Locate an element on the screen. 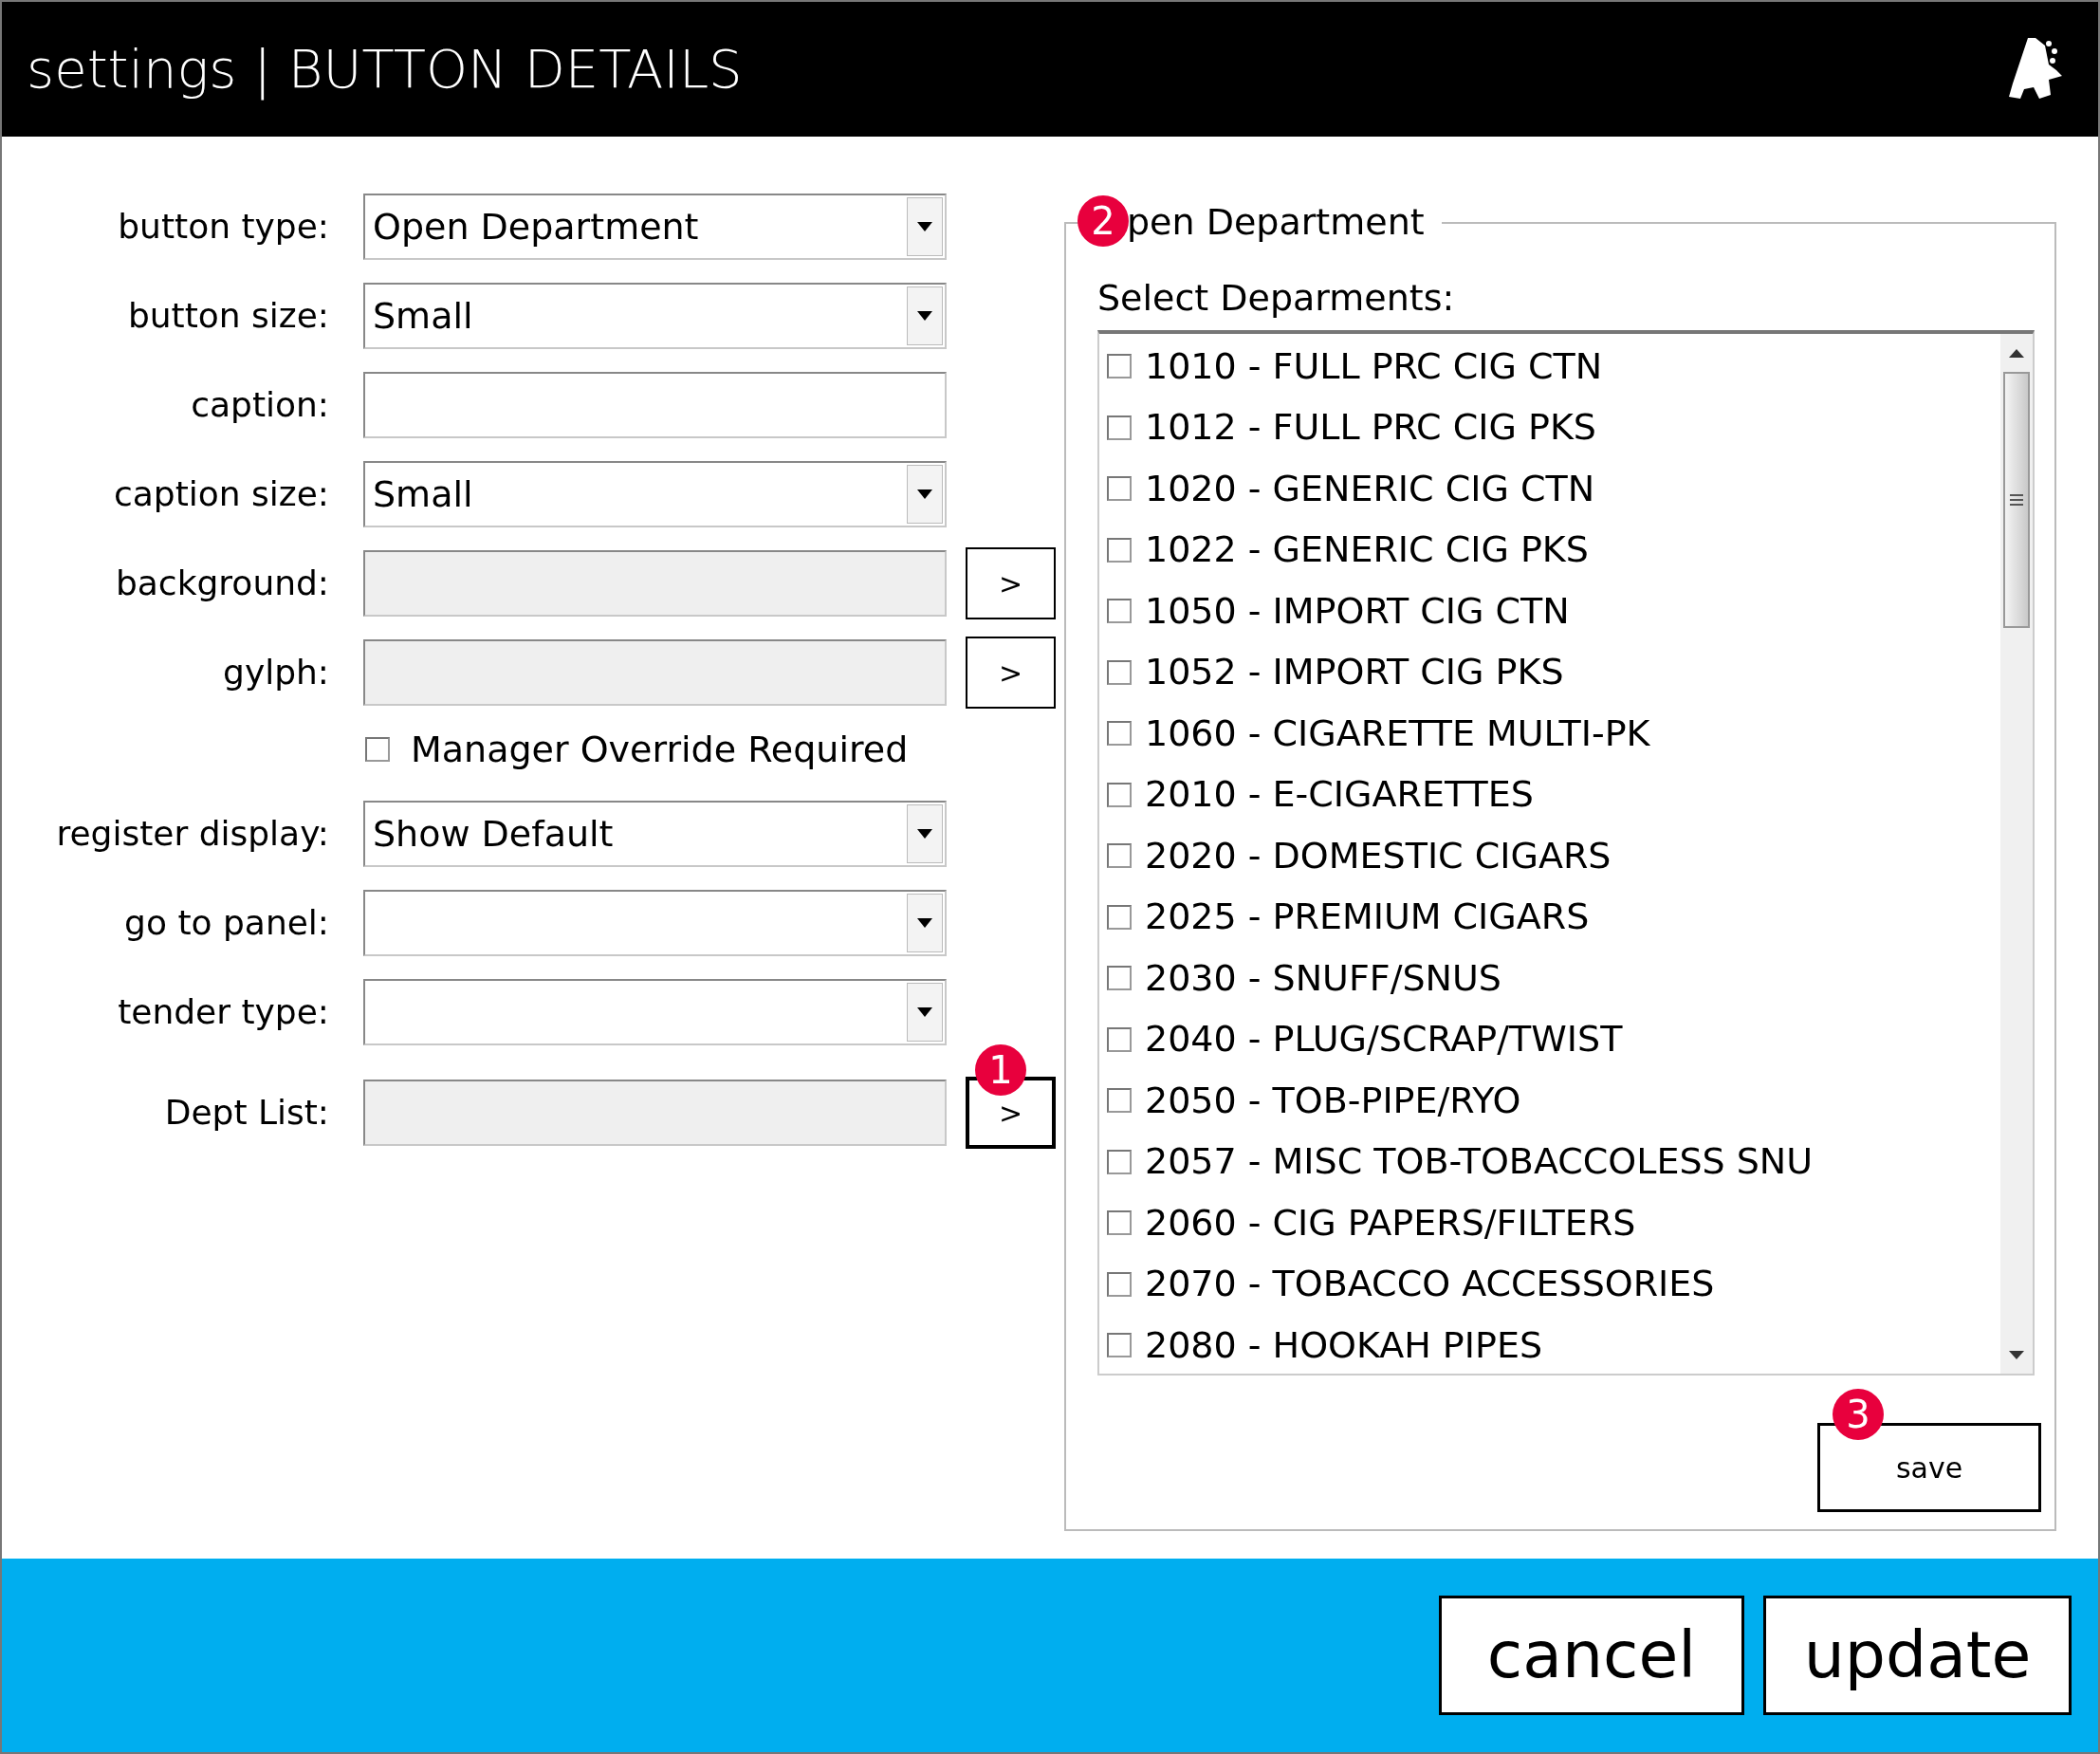  field-label: button size: is located at coordinates (227, 316).